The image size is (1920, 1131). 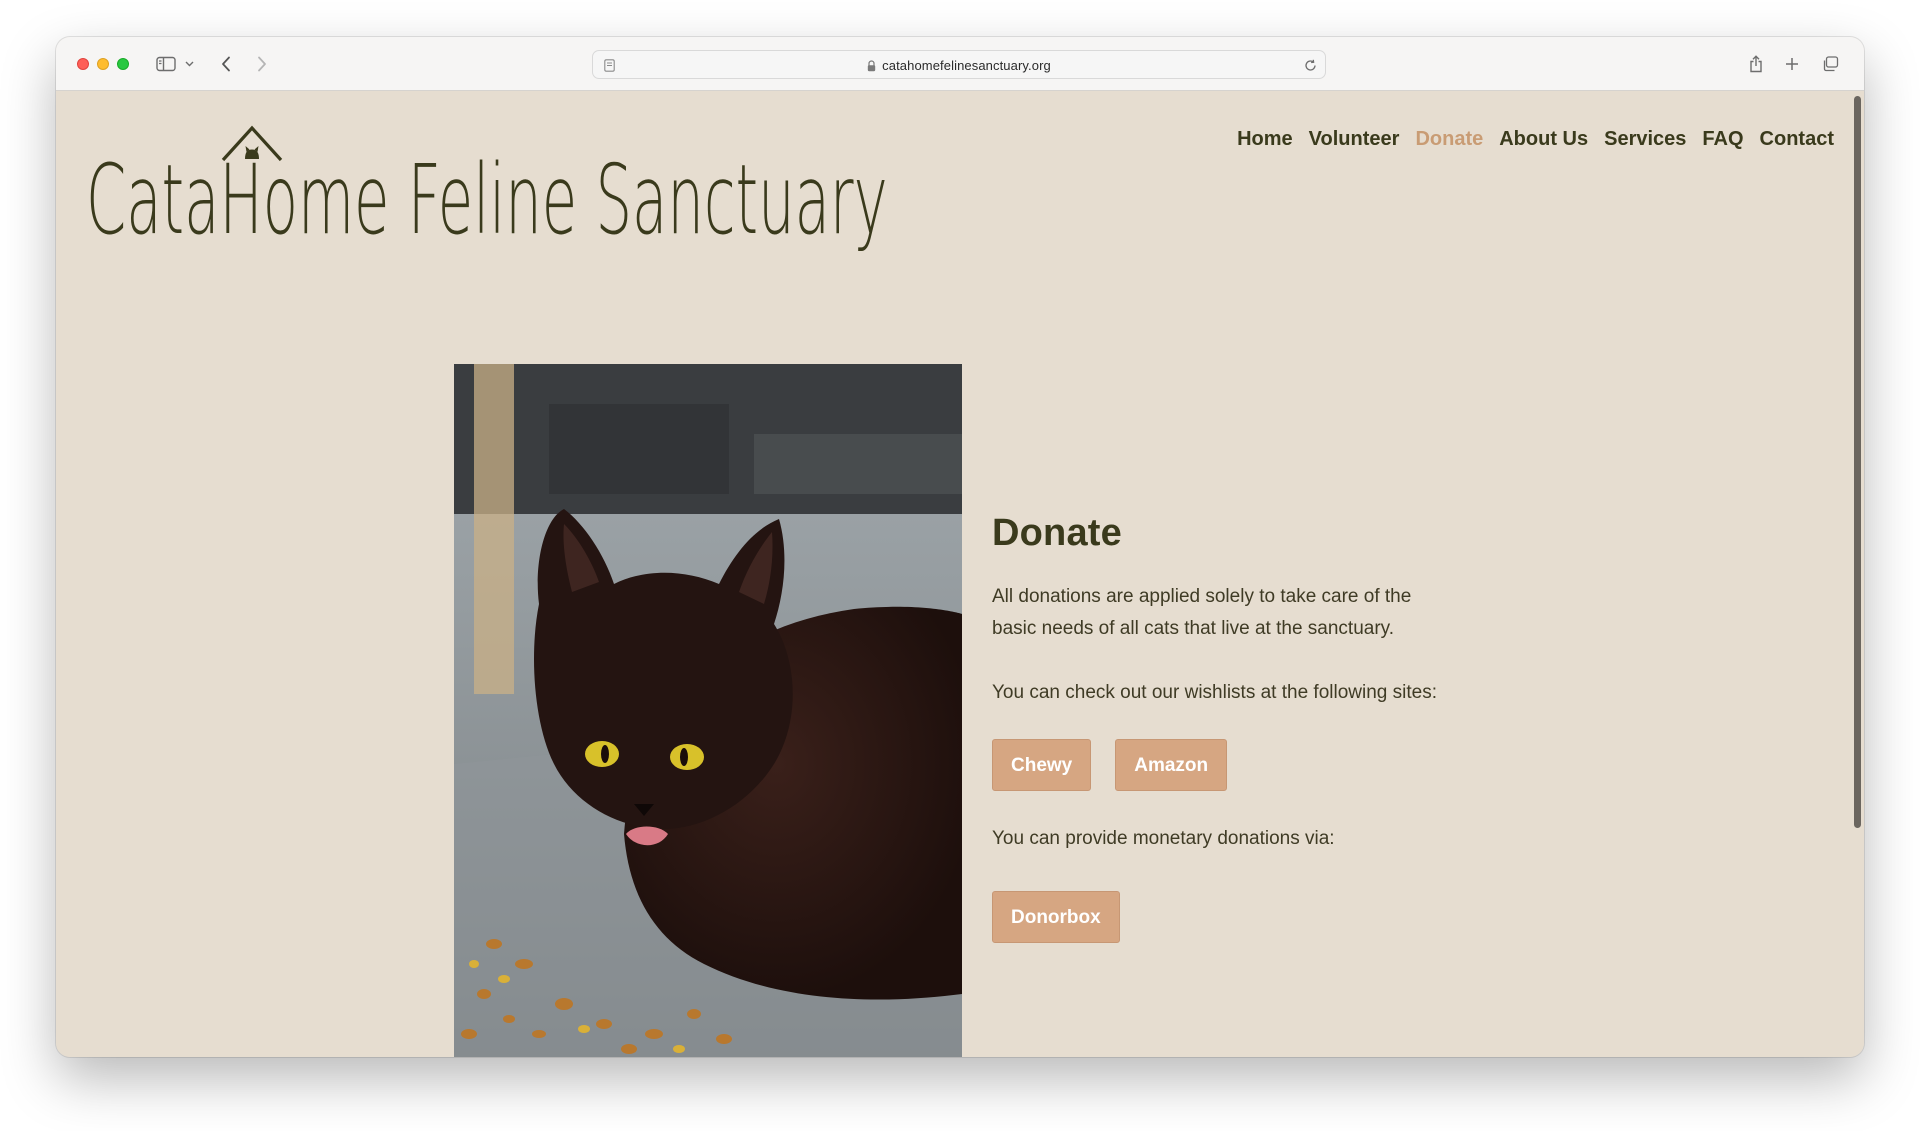 I want to click on lock-icon, so click(x=871, y=65).